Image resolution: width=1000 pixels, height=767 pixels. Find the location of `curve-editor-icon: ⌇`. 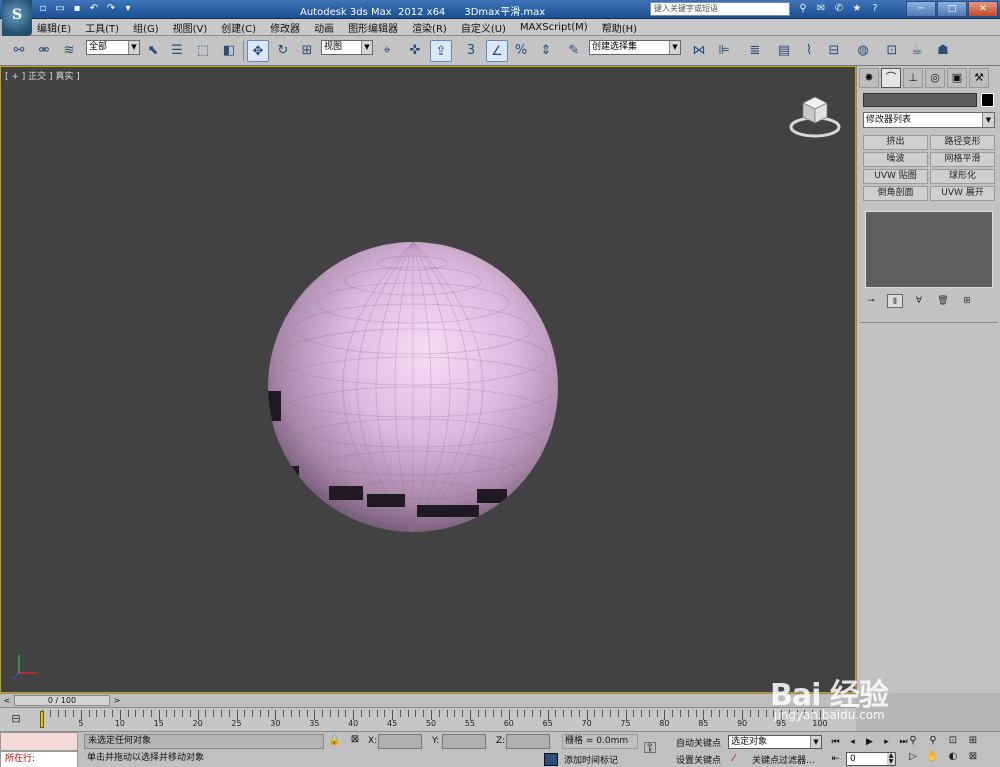

curve-editor-icon: ⌇ is located at coordinates (809, 51).